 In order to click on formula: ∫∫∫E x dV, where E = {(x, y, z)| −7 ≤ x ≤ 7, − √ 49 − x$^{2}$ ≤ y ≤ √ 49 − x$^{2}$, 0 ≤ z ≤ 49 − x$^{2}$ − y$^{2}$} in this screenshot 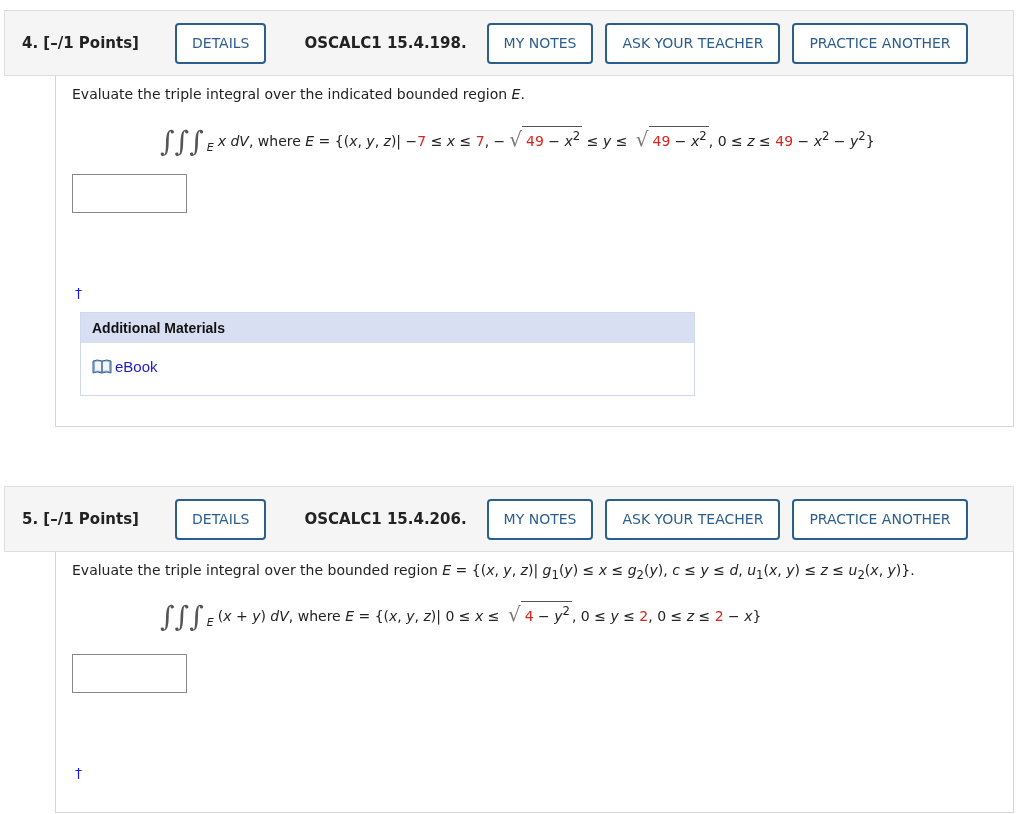, I will do `click(517, 141)`.